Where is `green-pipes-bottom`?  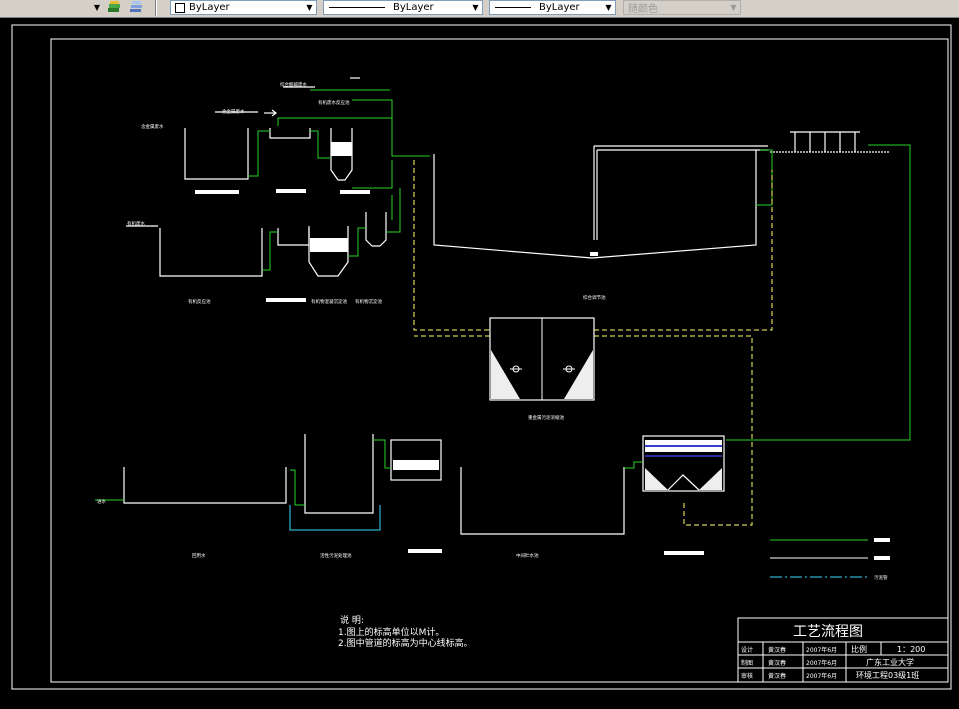
green-pipes-bottom is located at coordinates (369, 472).